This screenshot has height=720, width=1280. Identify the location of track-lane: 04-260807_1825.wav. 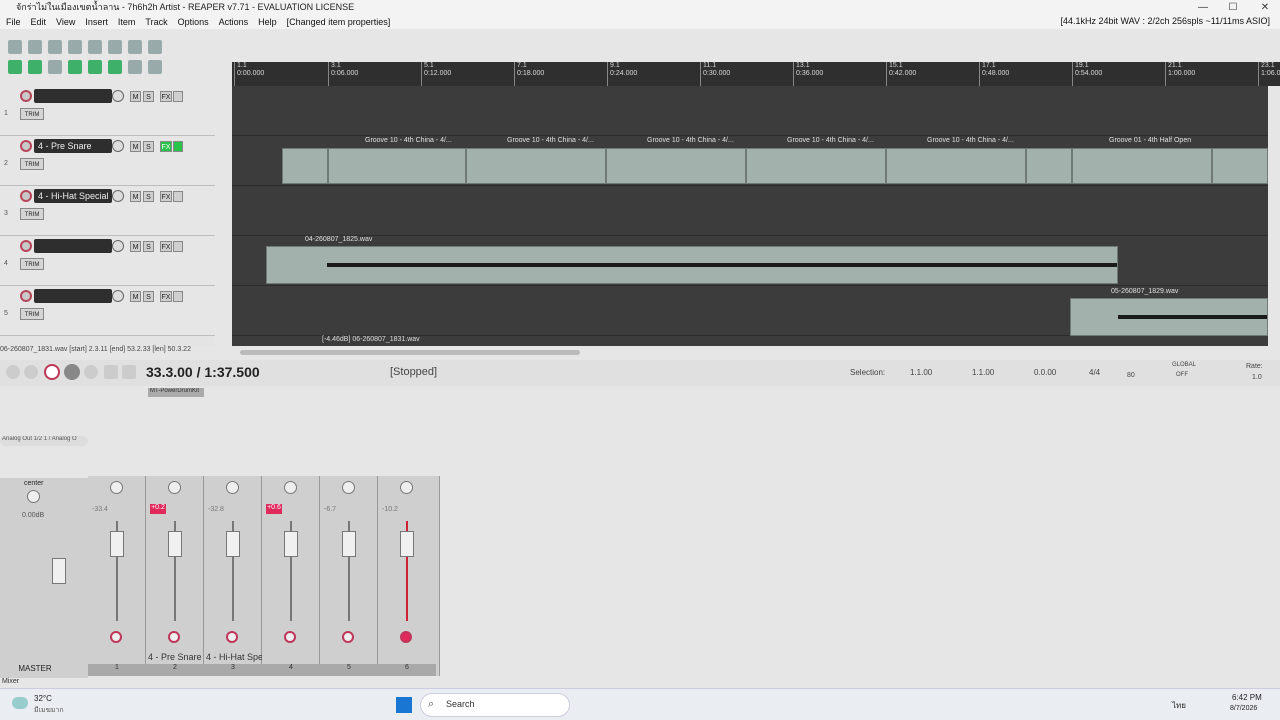
(750, 261).